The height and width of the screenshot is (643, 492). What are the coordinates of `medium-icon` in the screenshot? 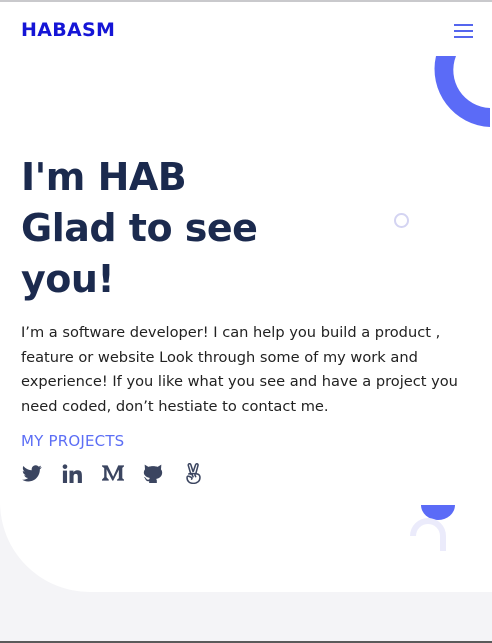 It's located at (113, 473).